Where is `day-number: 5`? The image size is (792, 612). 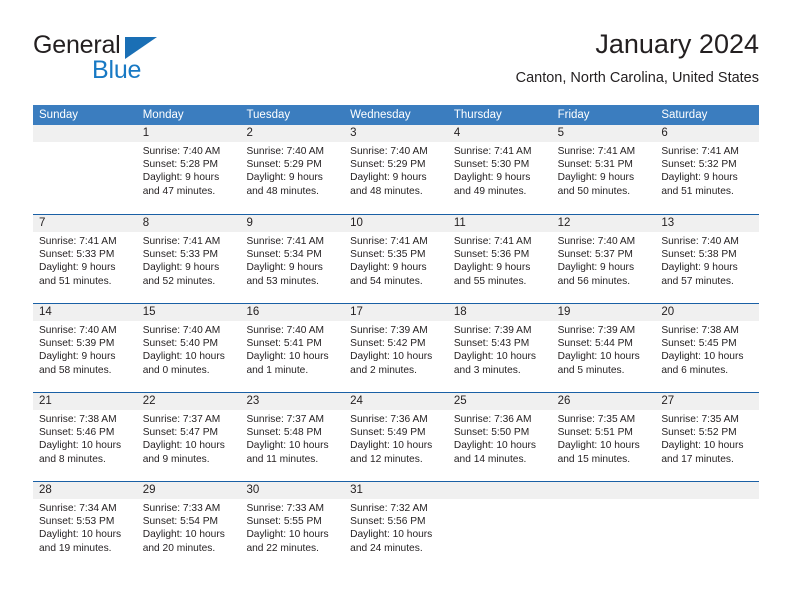
day-number: 5 is located at coordinates (603, 133).